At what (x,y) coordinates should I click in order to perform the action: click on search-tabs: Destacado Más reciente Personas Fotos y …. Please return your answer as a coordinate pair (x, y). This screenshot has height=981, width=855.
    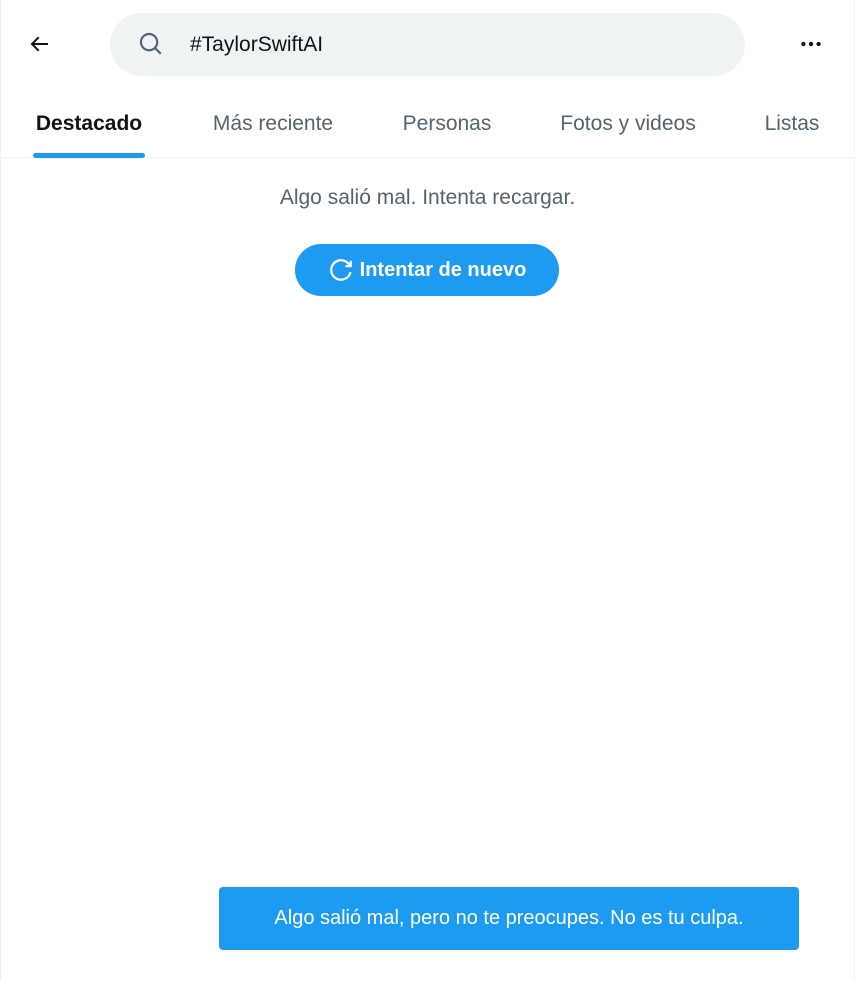
    Looking at the image, I should click on (427, 124).